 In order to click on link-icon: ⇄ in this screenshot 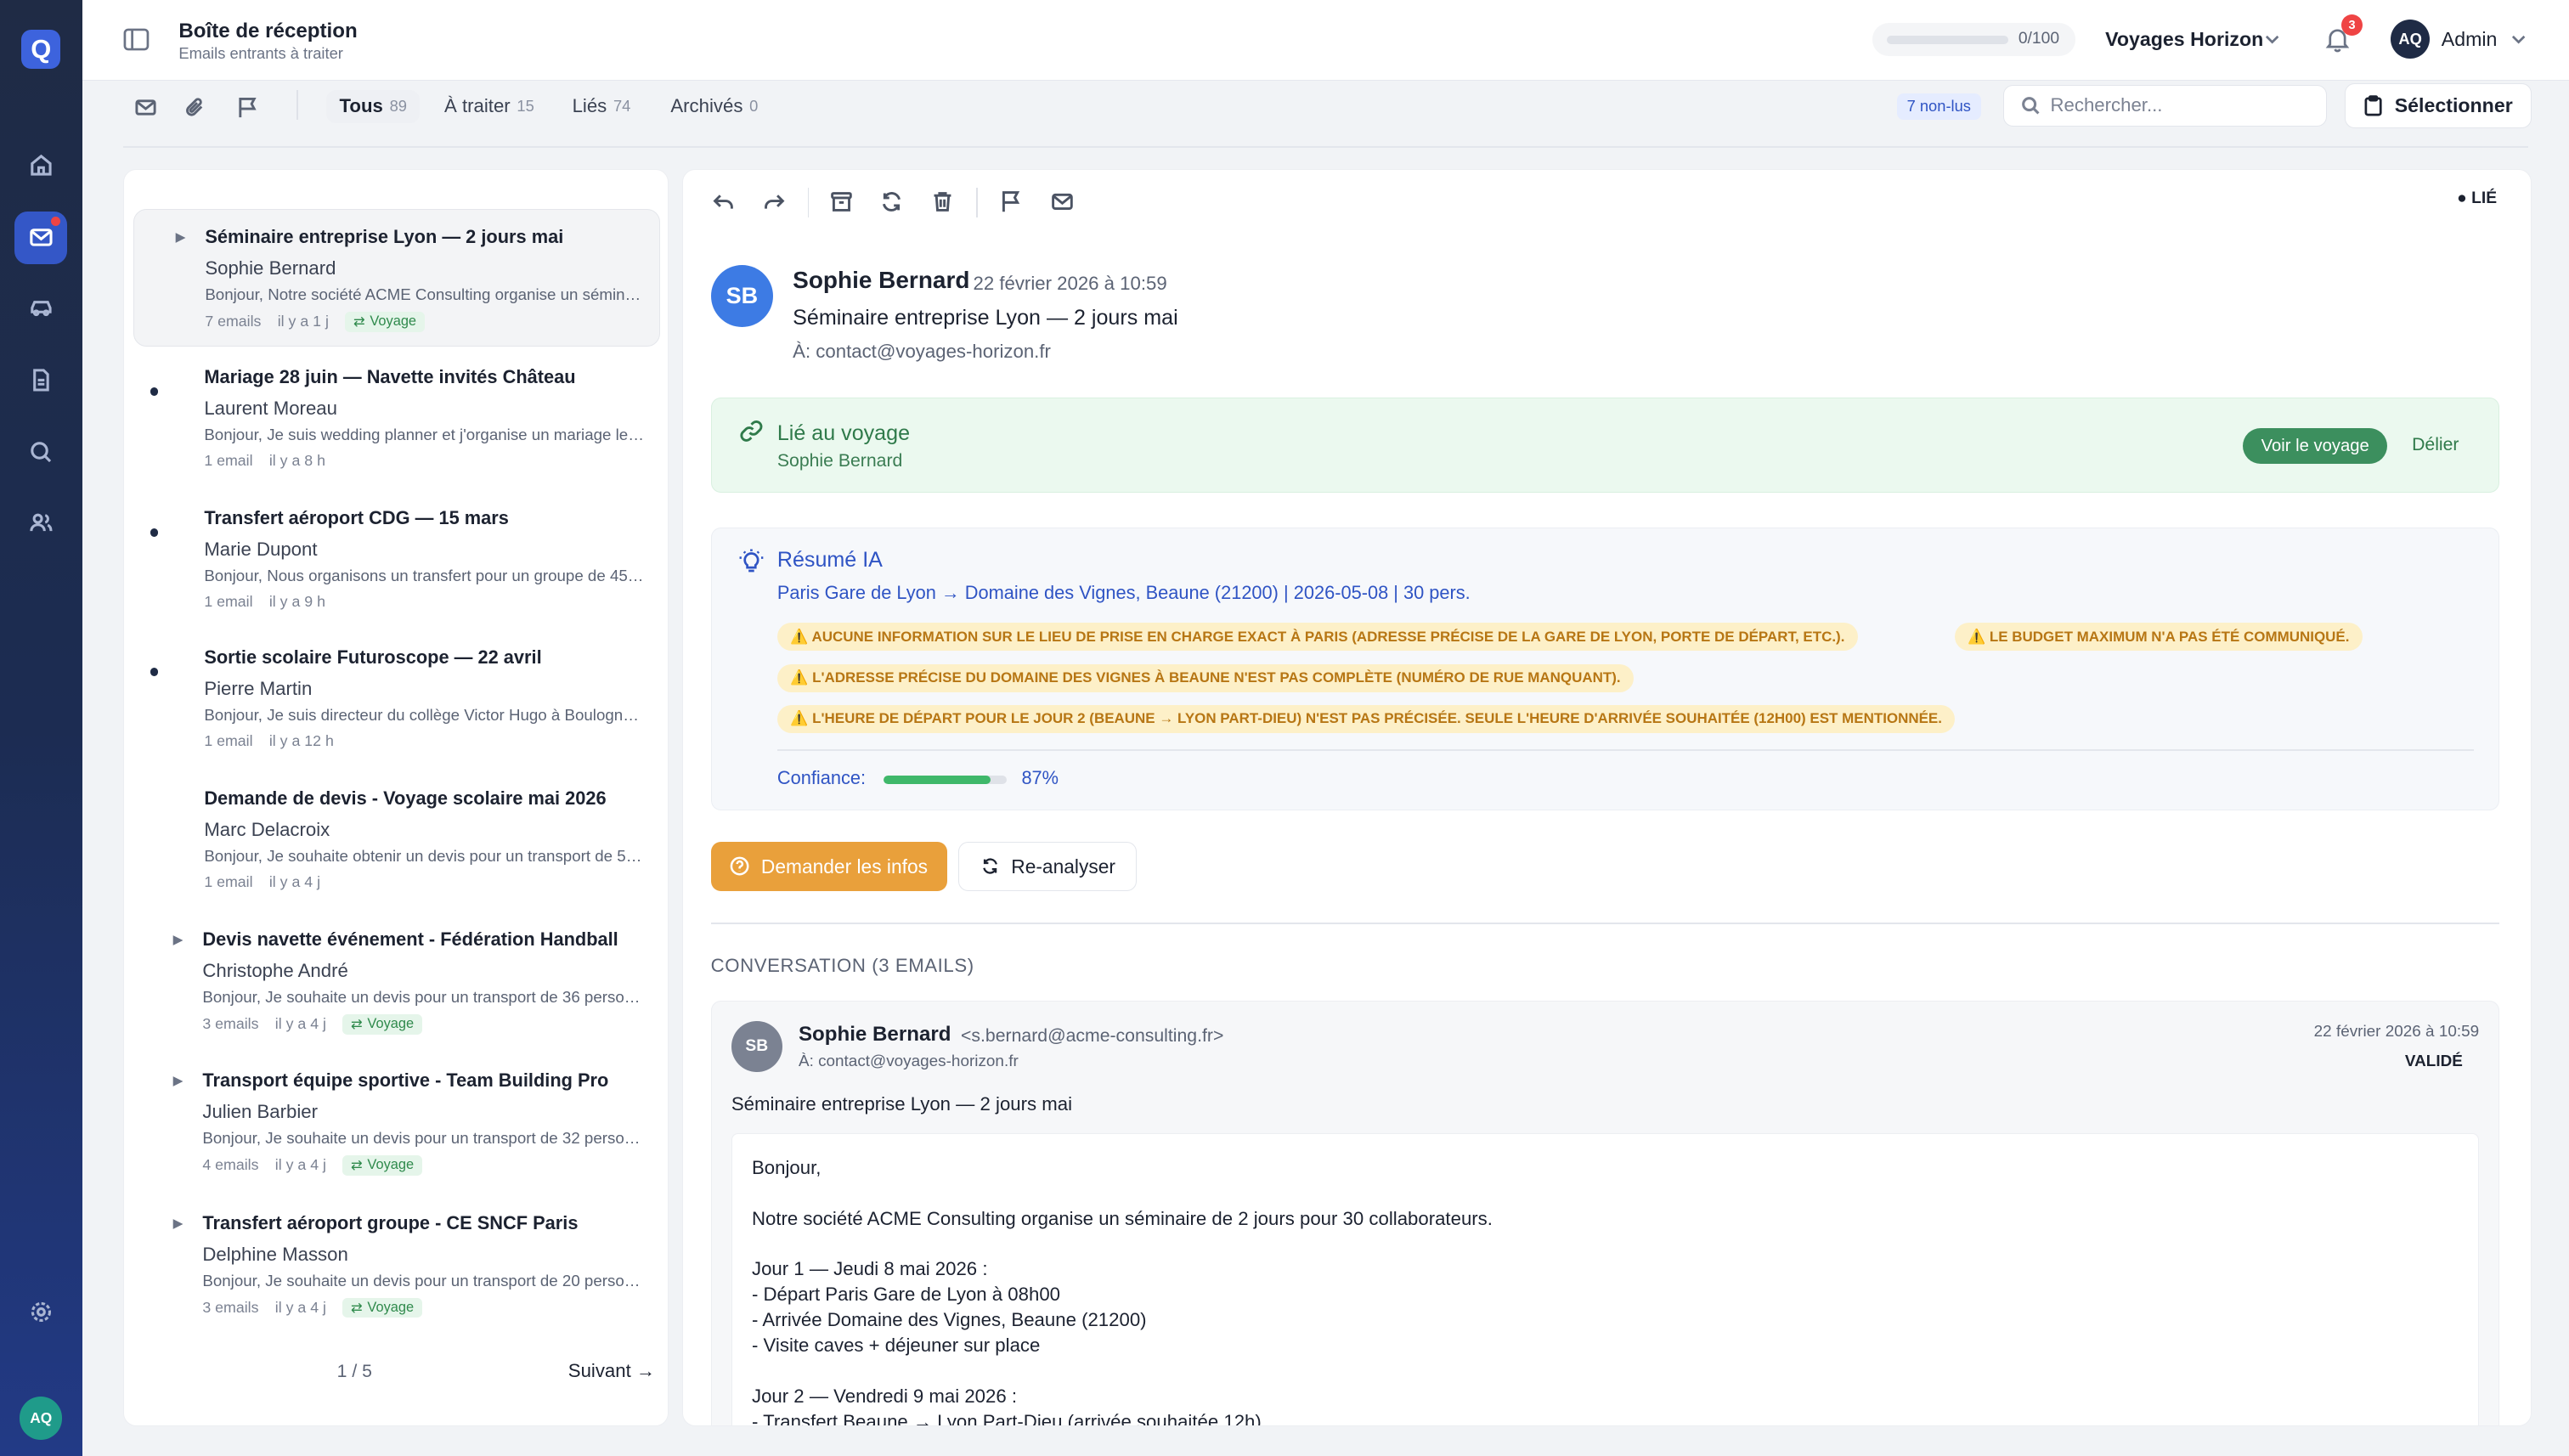, I will do `click(357, 1308)`.